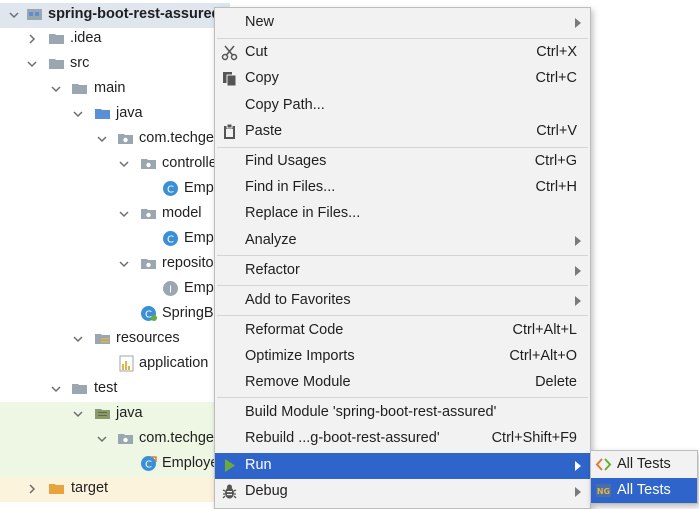 The image size is (699, 509). I want to click on svg-text: NG, so click(603, 491).